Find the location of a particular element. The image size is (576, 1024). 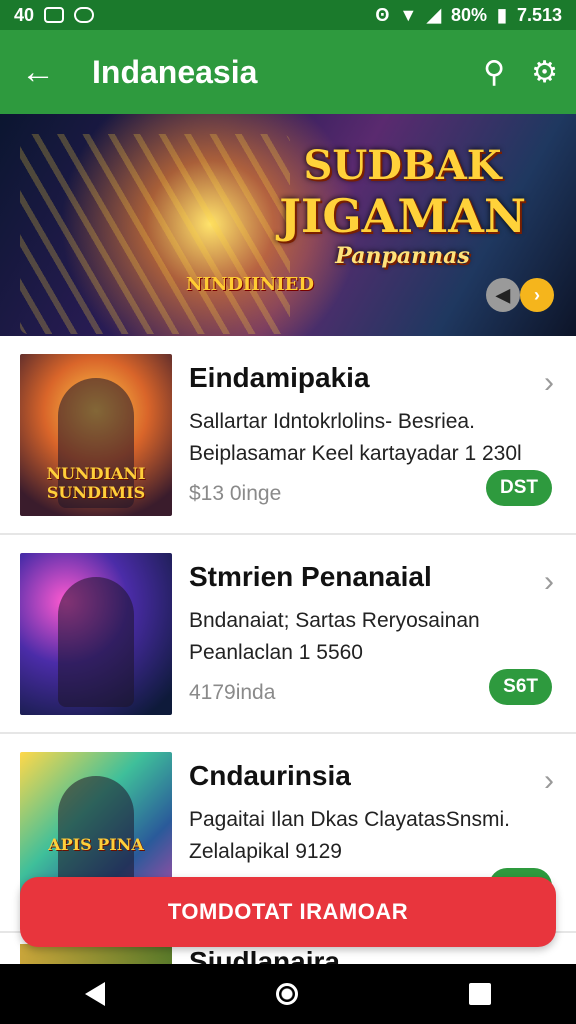

primary-action-button: TOMDOTAT IRAMOAR is located at coordinates (288, 912).